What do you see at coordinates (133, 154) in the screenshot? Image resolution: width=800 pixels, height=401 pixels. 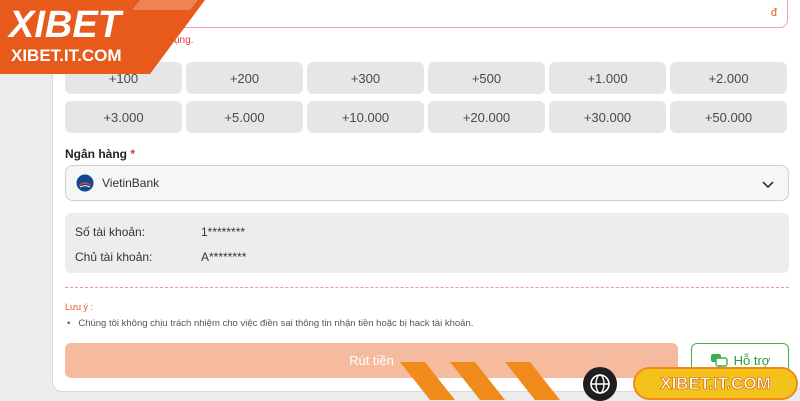 I see `required-mark: *` at bounding box center [133, 154].